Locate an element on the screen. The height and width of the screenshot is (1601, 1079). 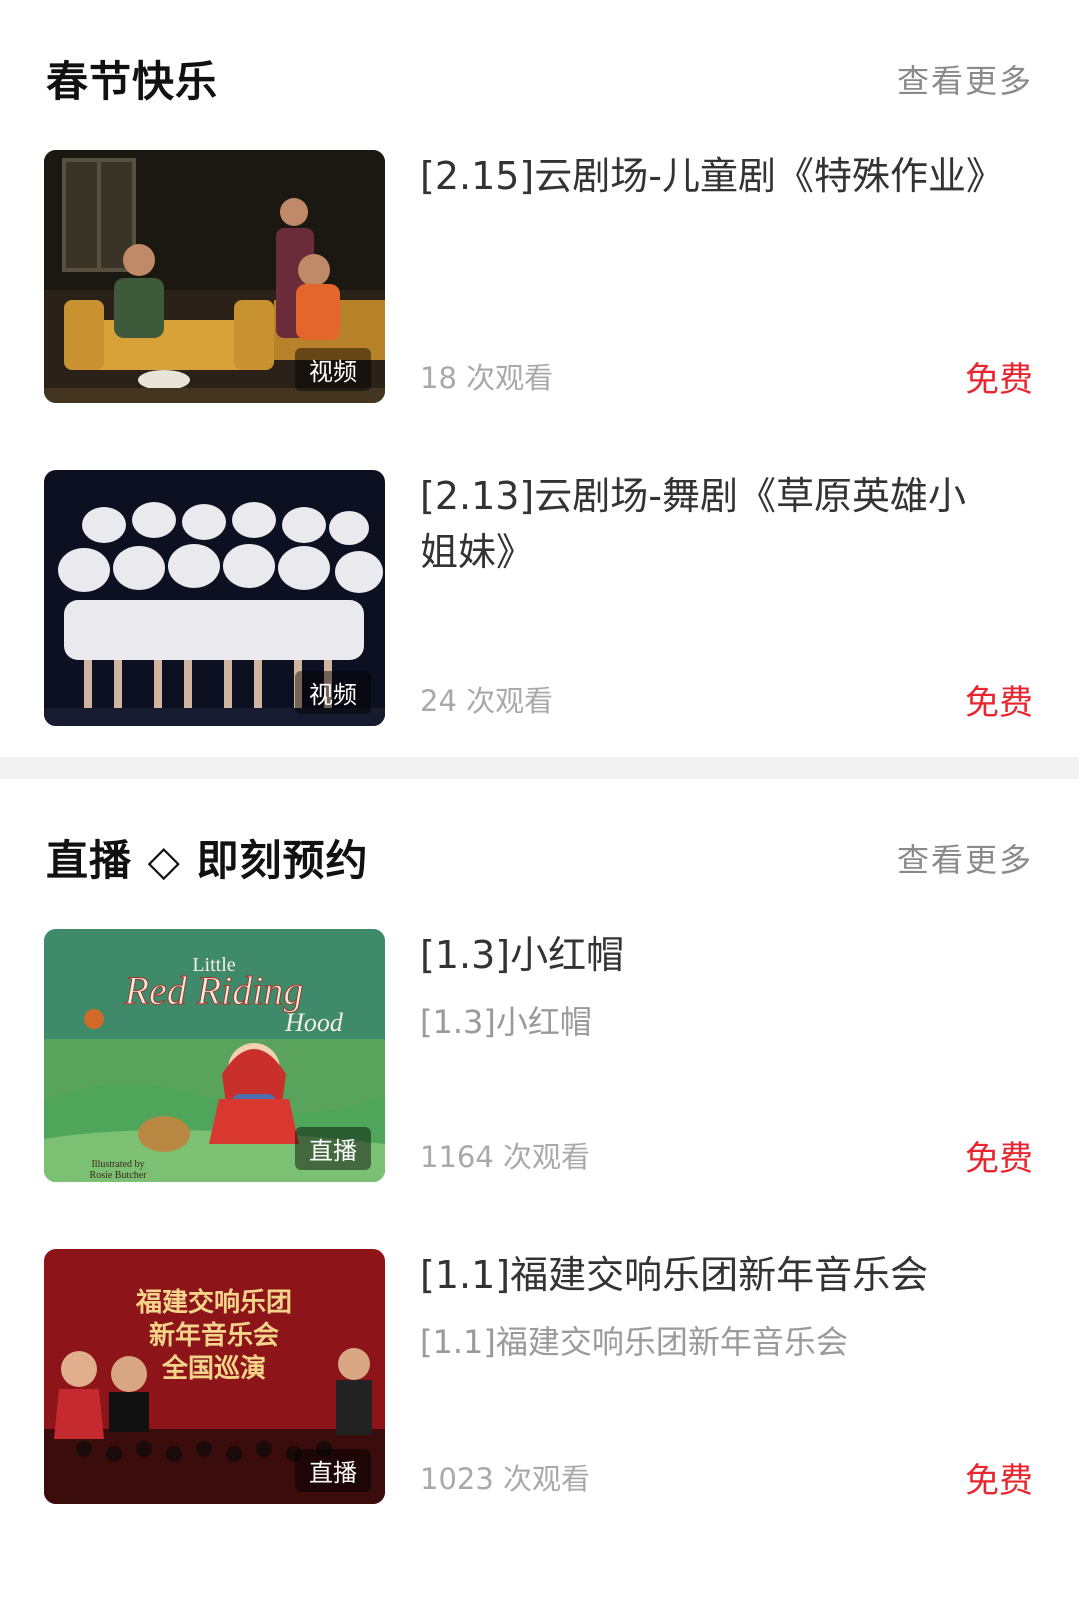
view-count: 1023 次观看 is located at coordinates (505, 1479).